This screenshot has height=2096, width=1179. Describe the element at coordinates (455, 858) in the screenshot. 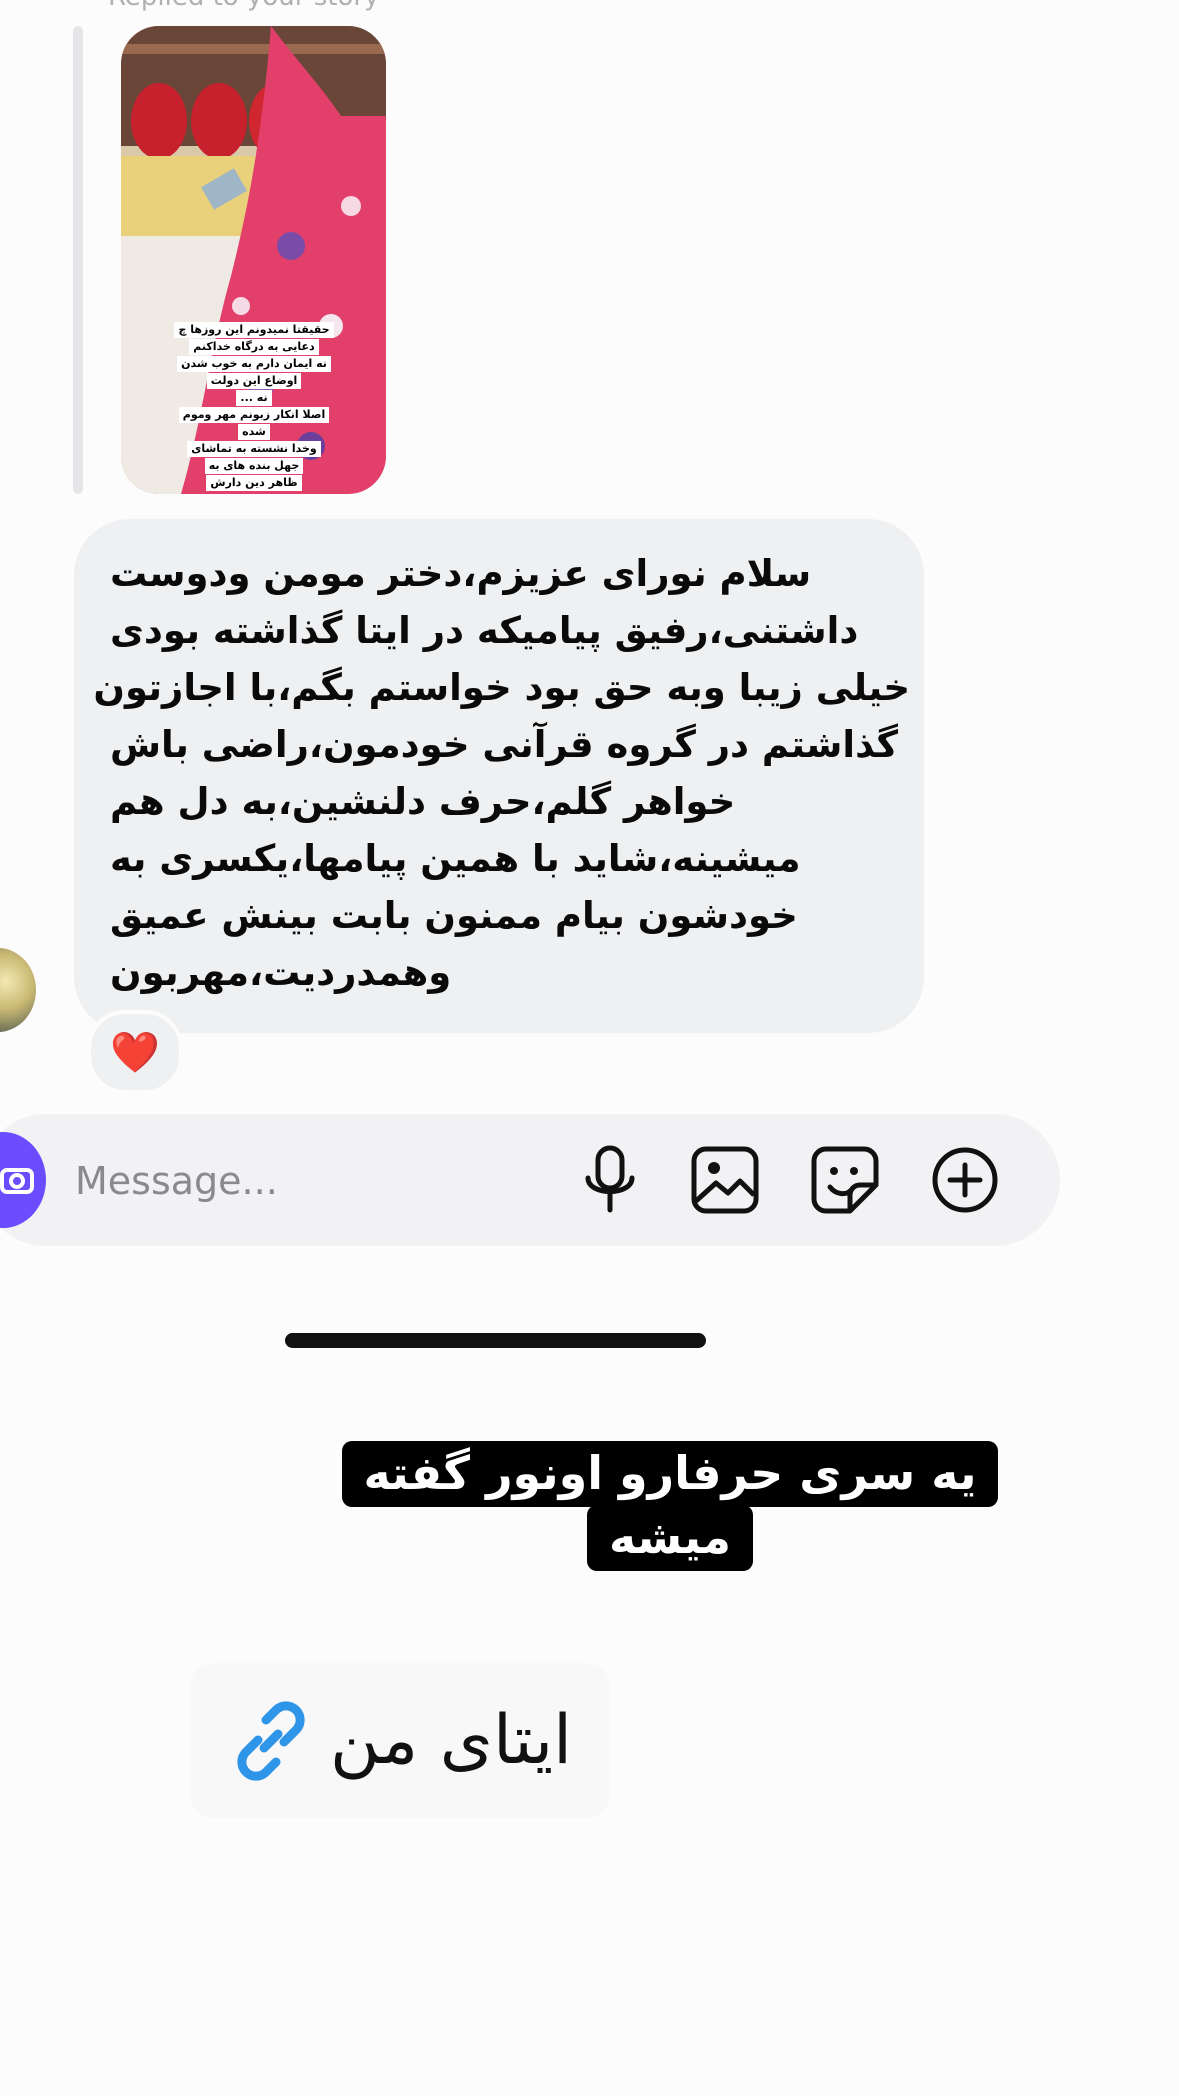

I see `message-line: میشینه،شاید با همین پیامها،یکسری به` at that location.